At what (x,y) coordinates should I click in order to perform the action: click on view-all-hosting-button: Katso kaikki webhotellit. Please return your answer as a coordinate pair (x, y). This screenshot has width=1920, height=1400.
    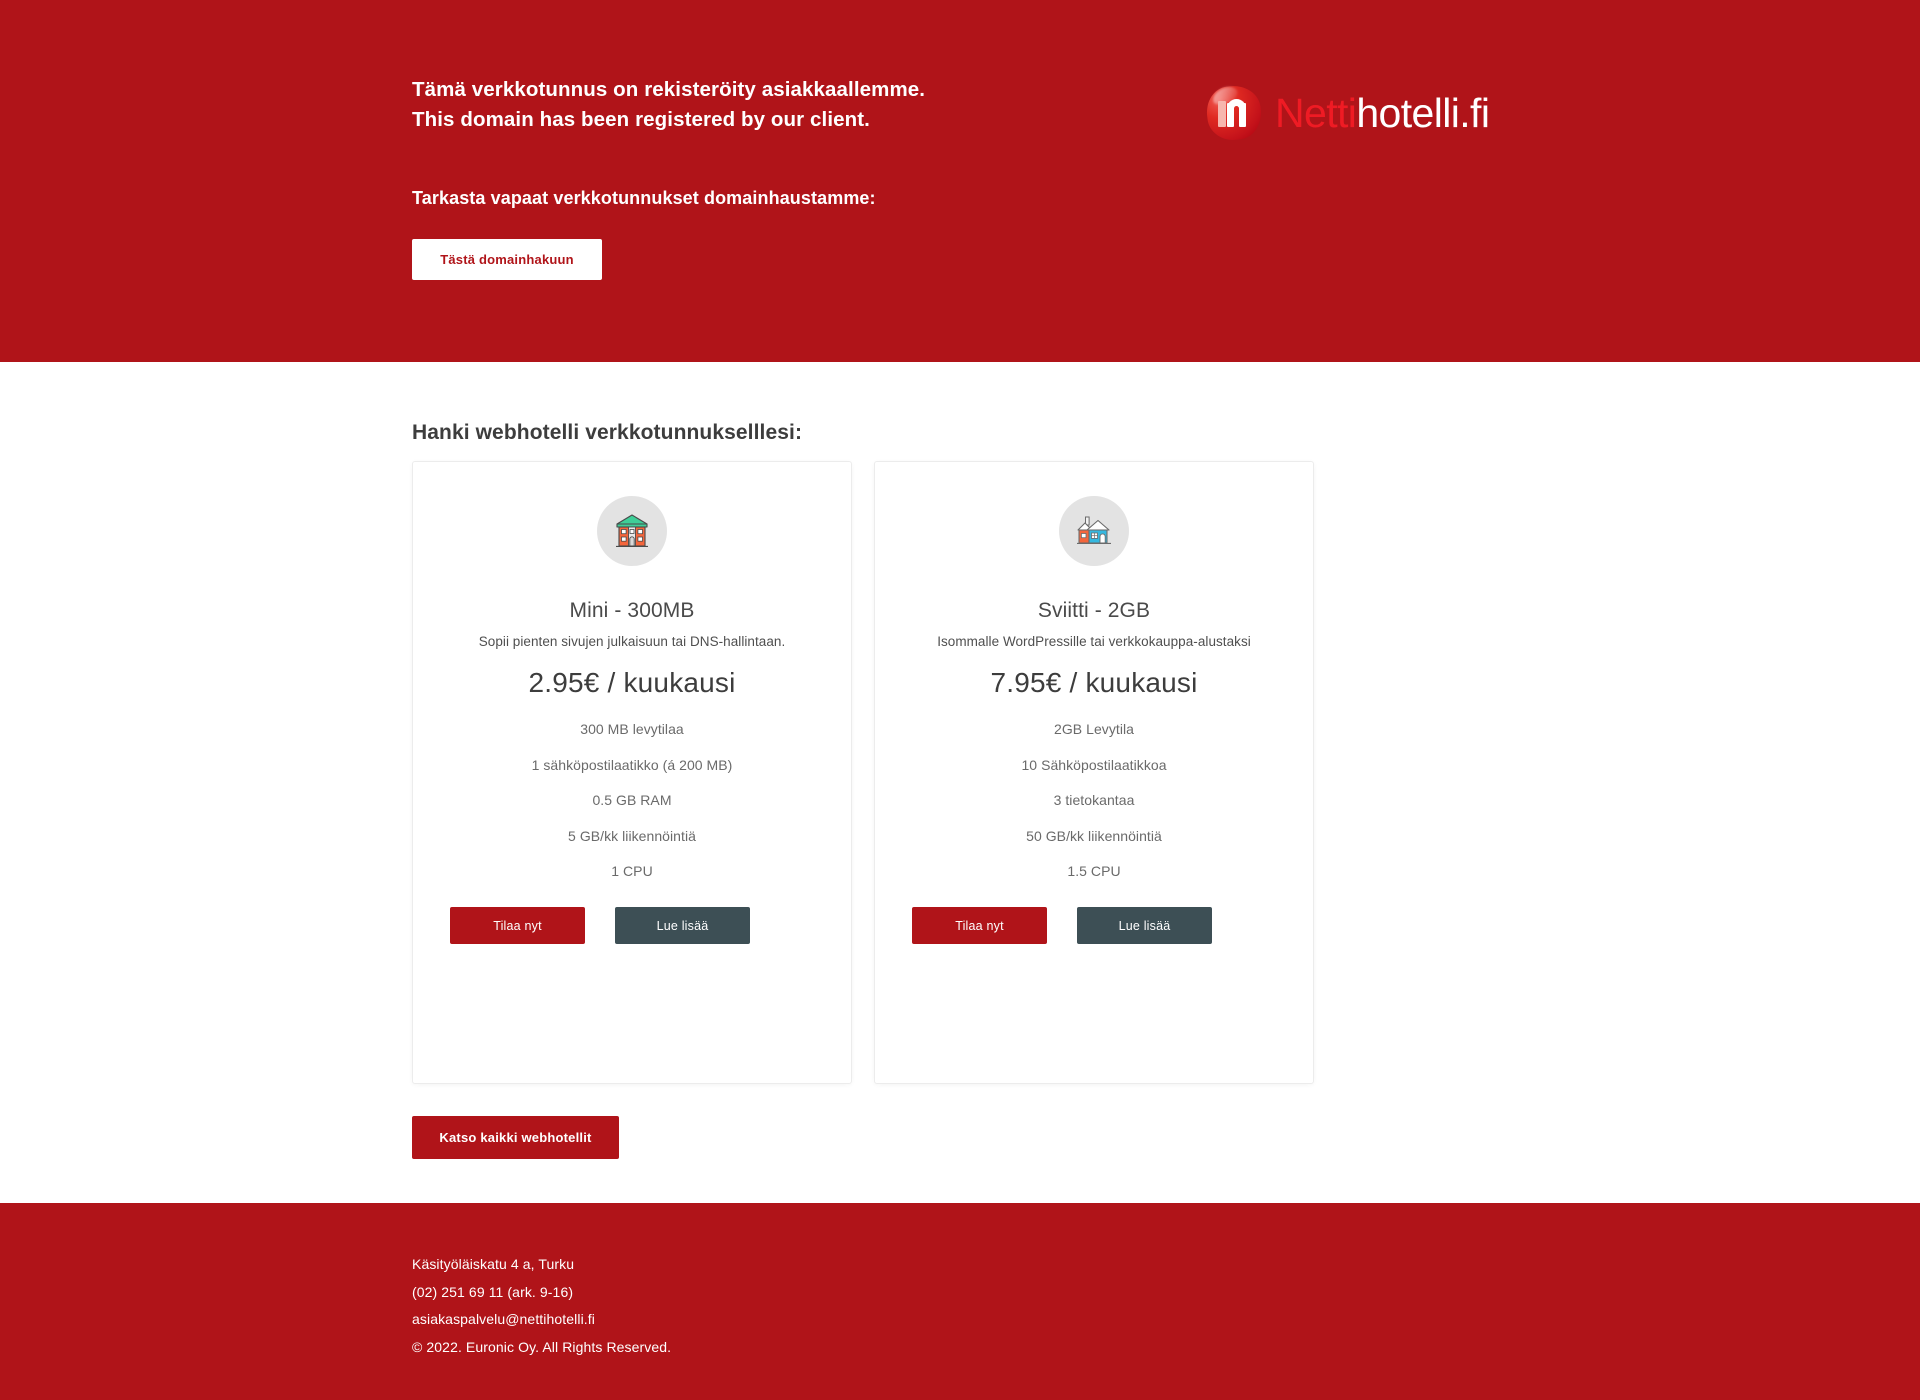
    Looking at the image, I should click on (515, 1137).